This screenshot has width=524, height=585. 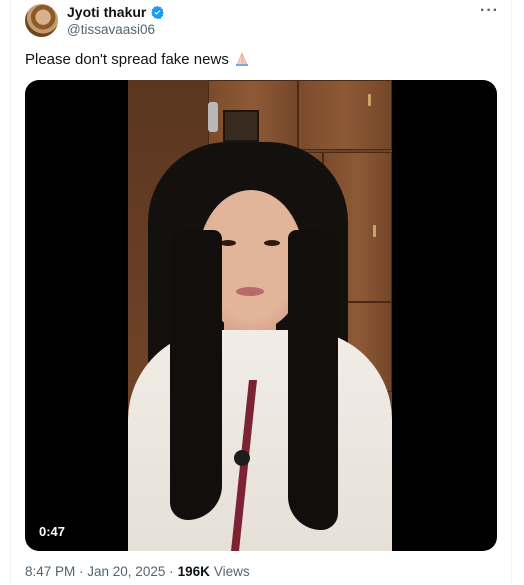 I want to click on post-text-body: Please don't spread fake news, so click(x=127, y=59).